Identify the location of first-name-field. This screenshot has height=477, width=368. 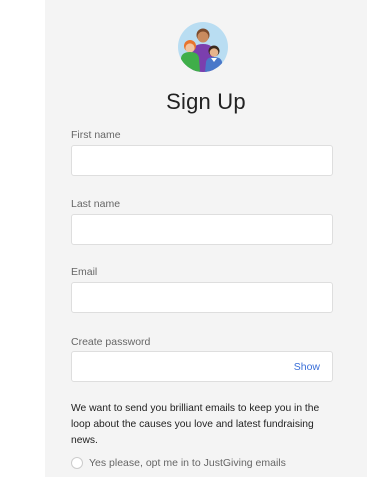
(202, 160).